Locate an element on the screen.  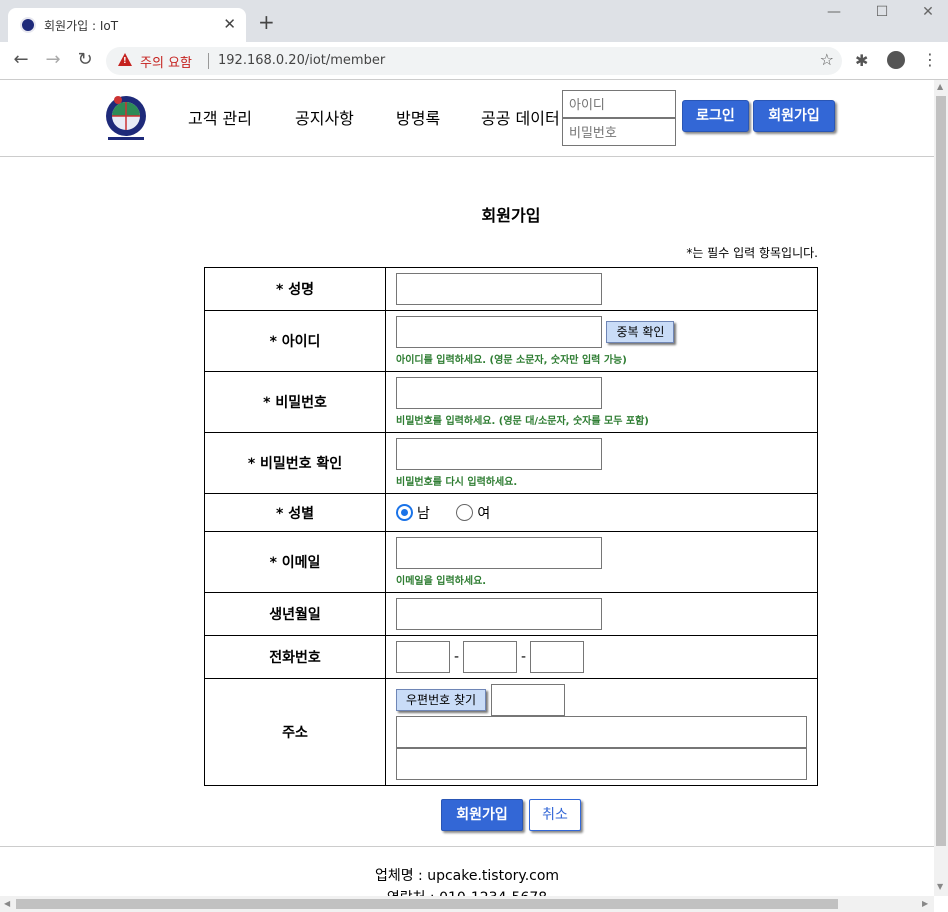
scroll-up-icon: ▲ is located at coordinates (940, 86).